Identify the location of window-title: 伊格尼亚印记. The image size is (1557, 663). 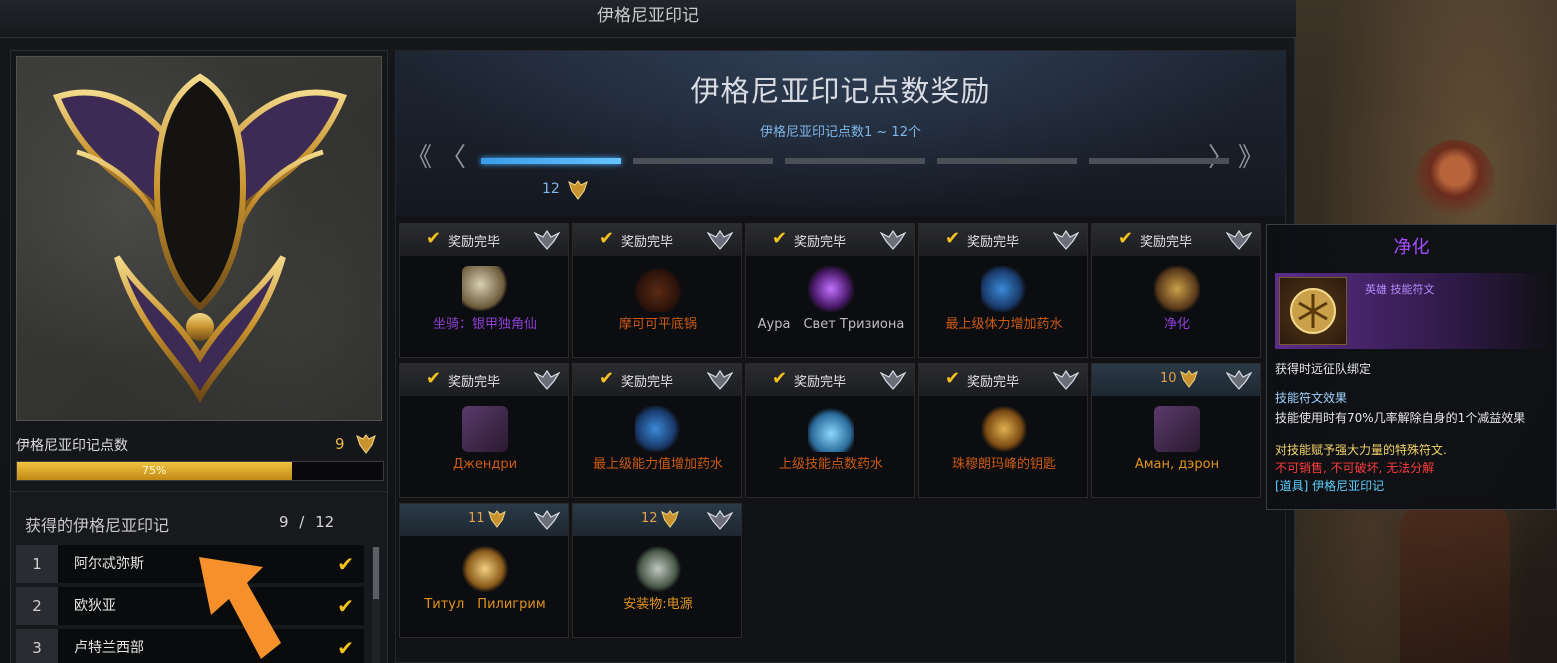
(648, 19).